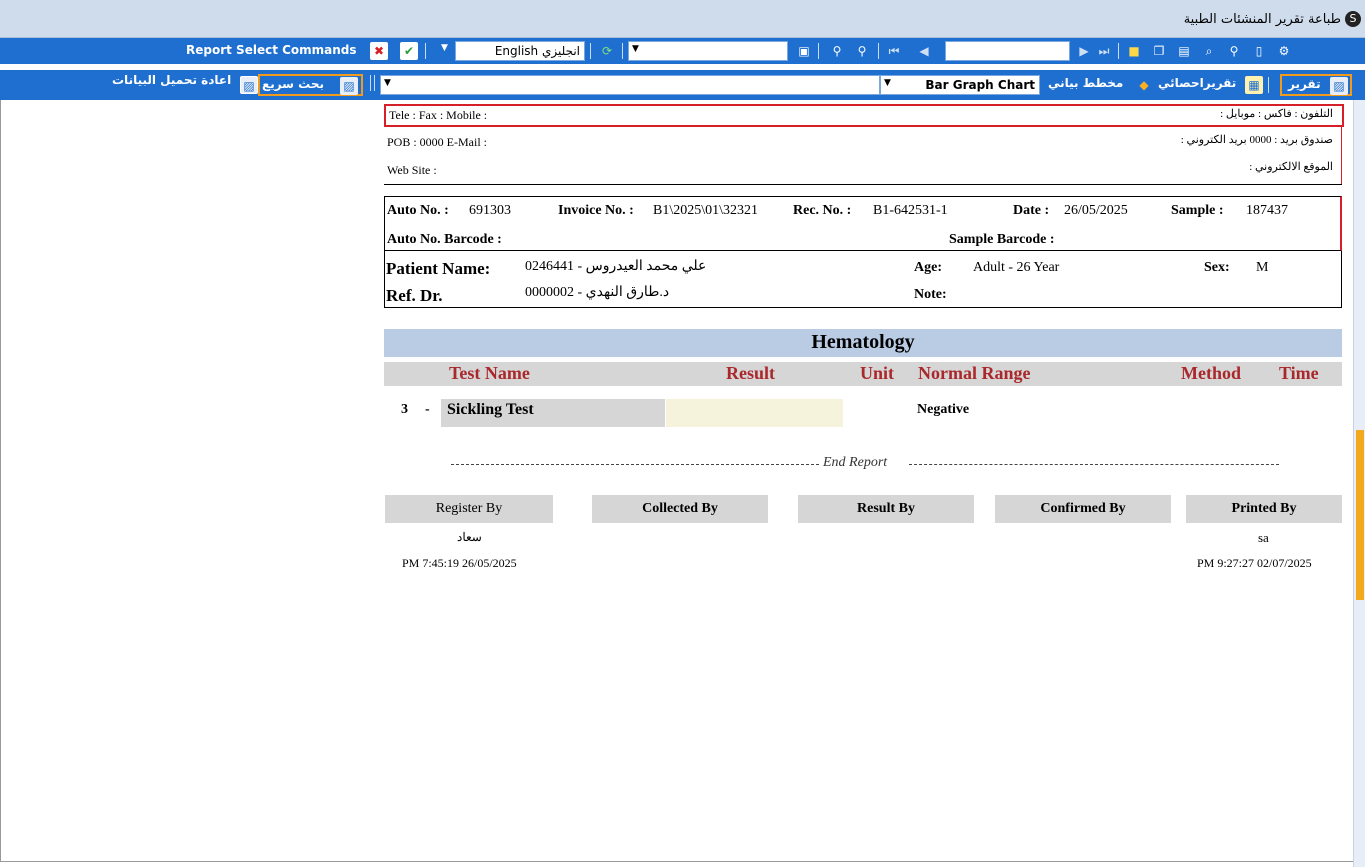 The width and height of the screenshot is (1365, 867). What do you see at coordinates (1291, 167) in the screenshot?
I see `web-ar: الموقع الالكتروني :` at bounding box center [1291, 167].